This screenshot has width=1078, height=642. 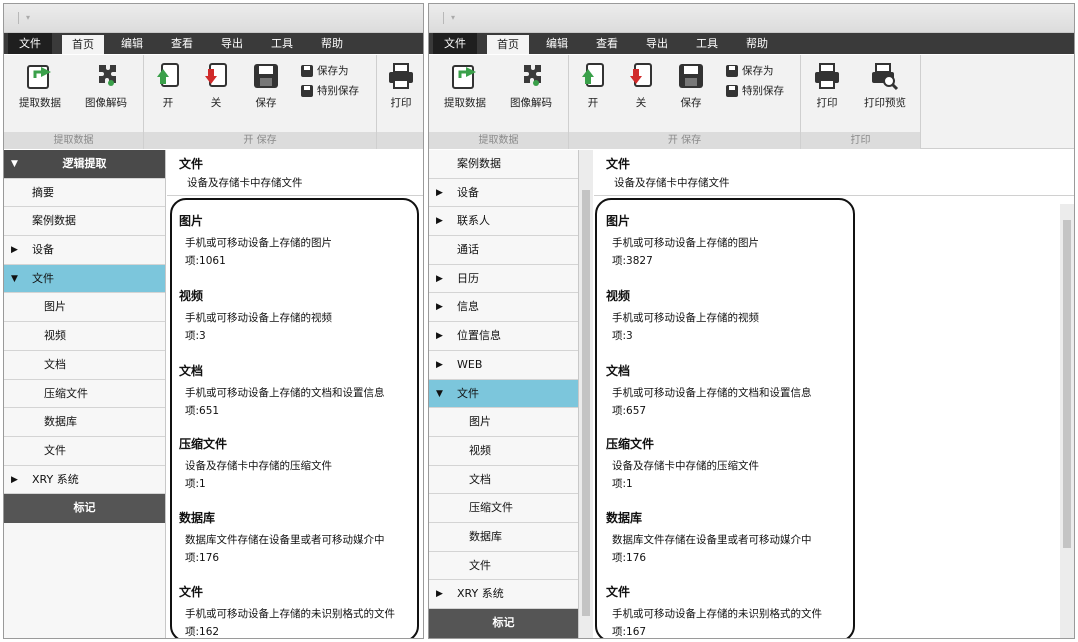 I want to click on nav-header-logical-extraction: ▼ 逻辑提取, so click(x=84, y=164).